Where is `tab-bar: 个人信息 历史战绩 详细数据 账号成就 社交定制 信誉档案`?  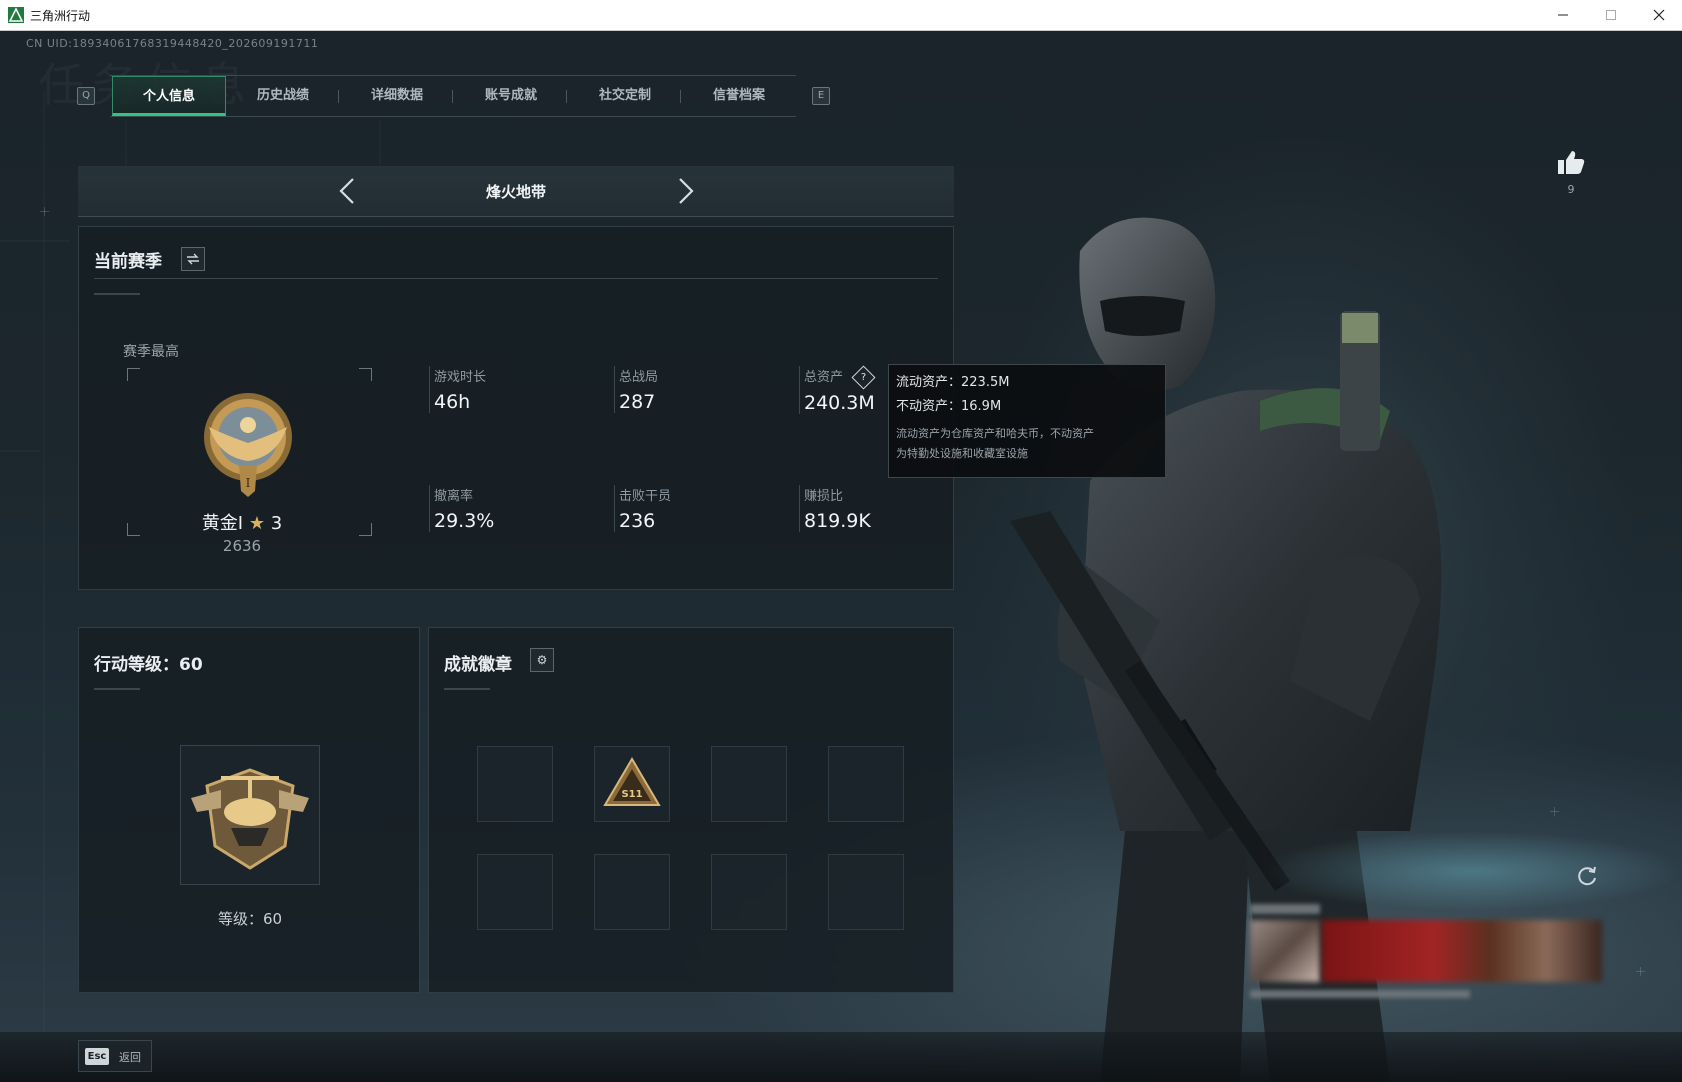 tab-bar: 个人信息 历史战绩 详细数据 账号成就 社交定制 信誉档案 is located at coordinates (453, 96).